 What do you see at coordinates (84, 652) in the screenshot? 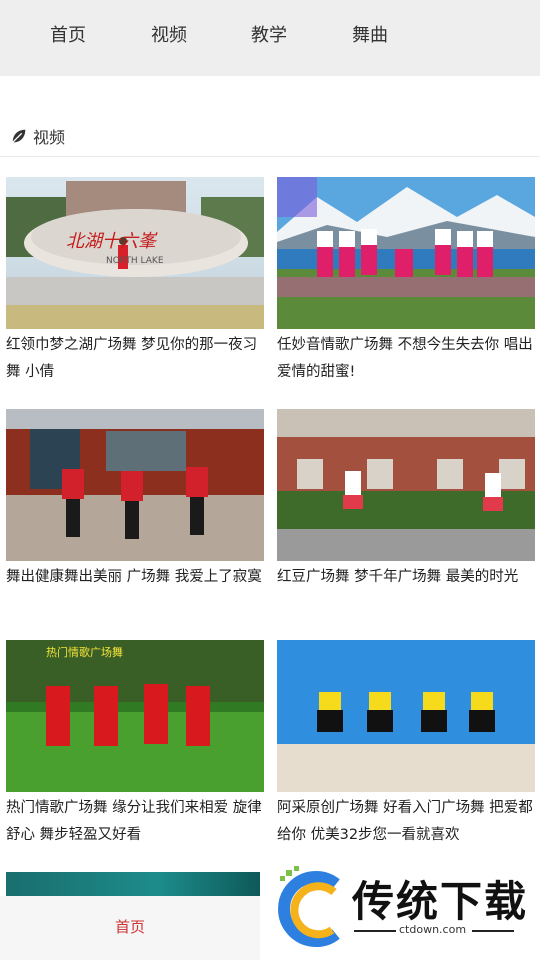
I see `thumb-sign-text: 热门情歌广场舞` at bounding box center [84, 652].